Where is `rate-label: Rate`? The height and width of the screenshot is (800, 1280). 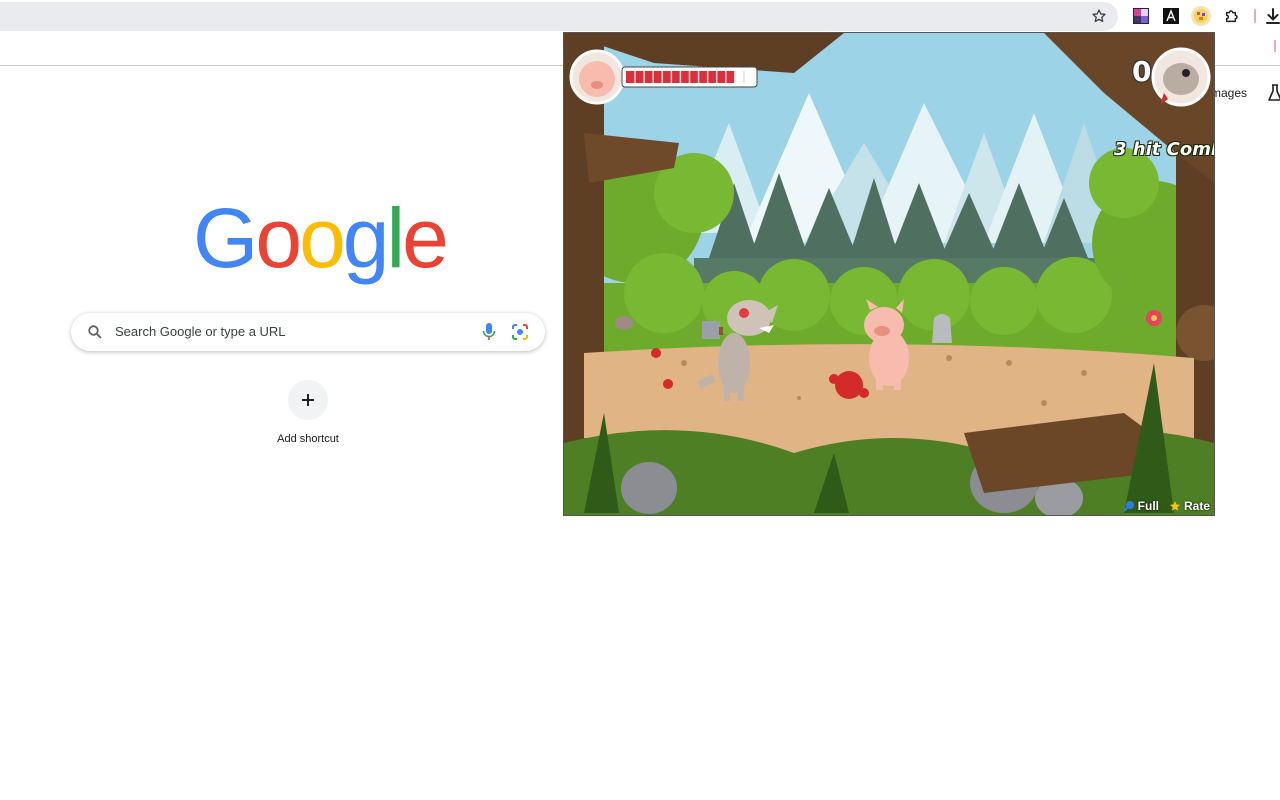
rate-label: Rate is located at coordinates (1196, 506).